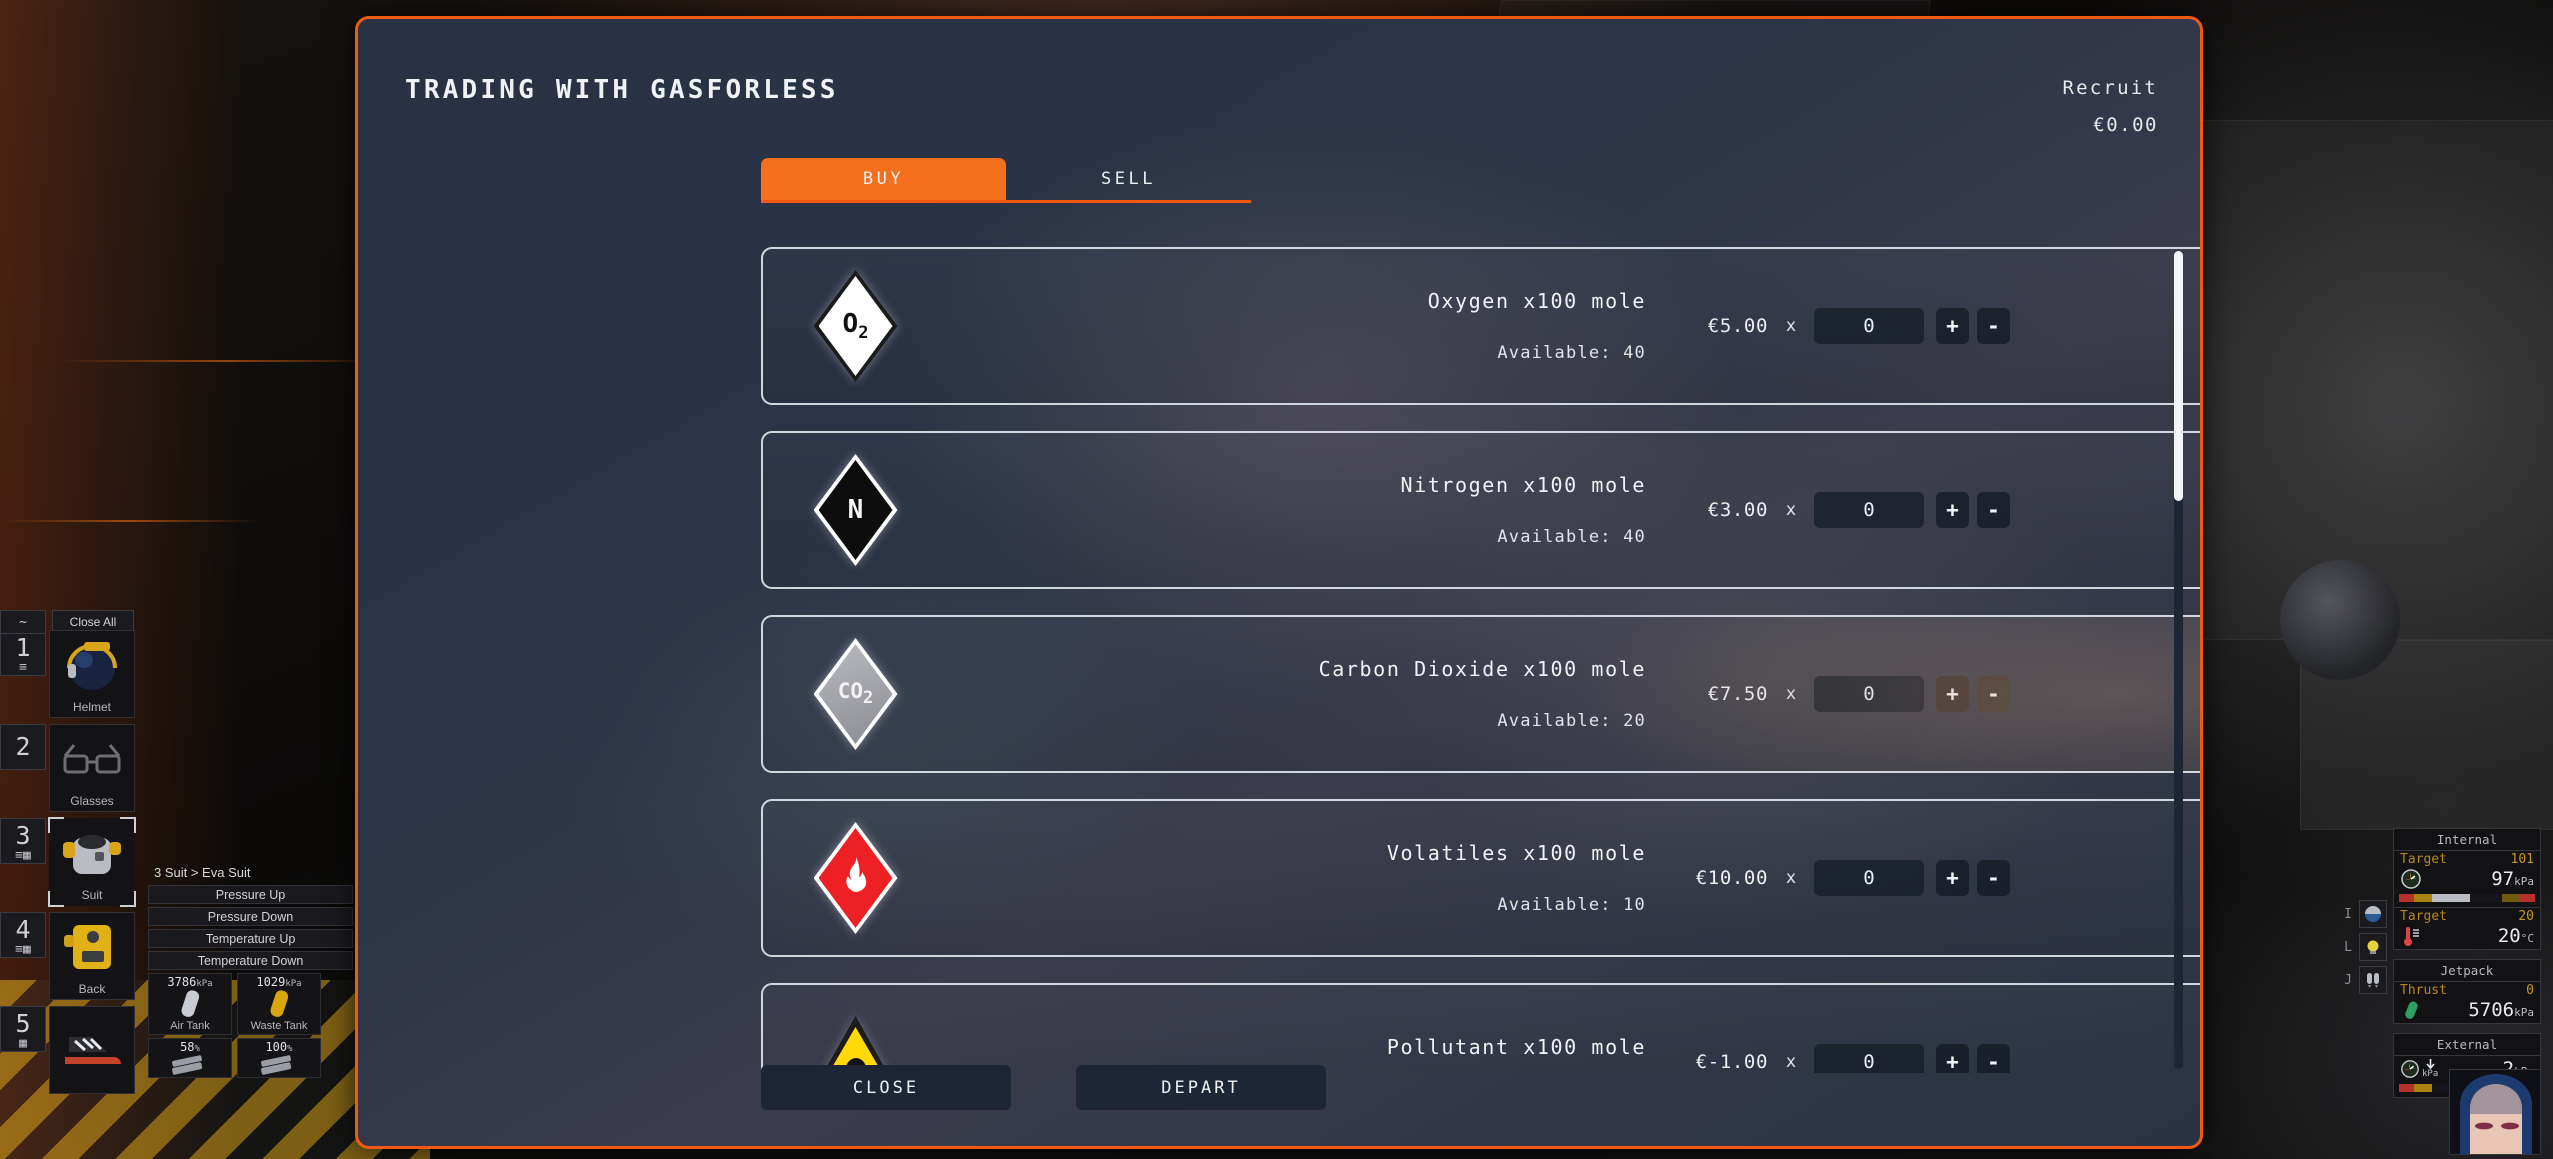 The height and width of the screenshot is (1159, 2553). What do you see at coordinates (2348, 914) in the screenshot?
I see `key-hint: I` at bounding box center [2348, 914].